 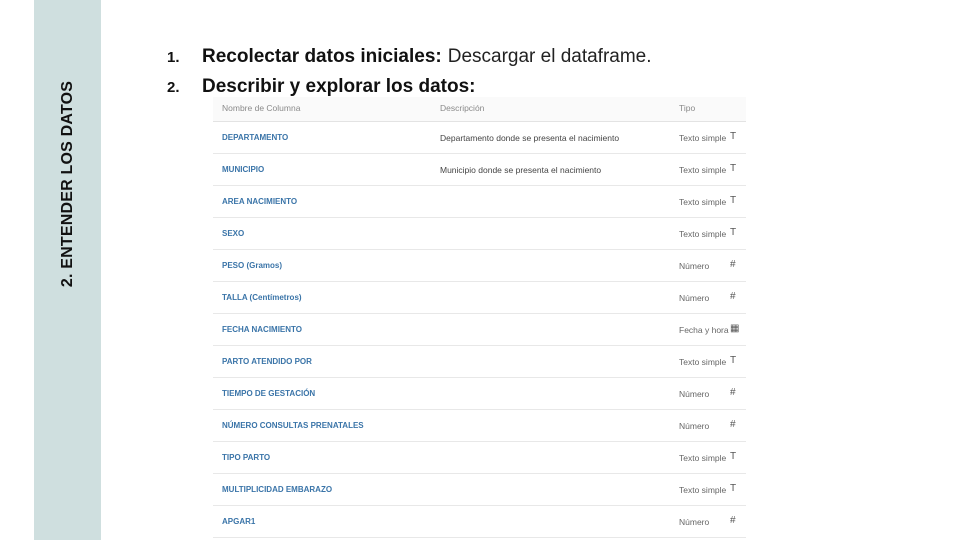 I want to click on table-row: APGAR1 Número #, so click(x=479, y=522).